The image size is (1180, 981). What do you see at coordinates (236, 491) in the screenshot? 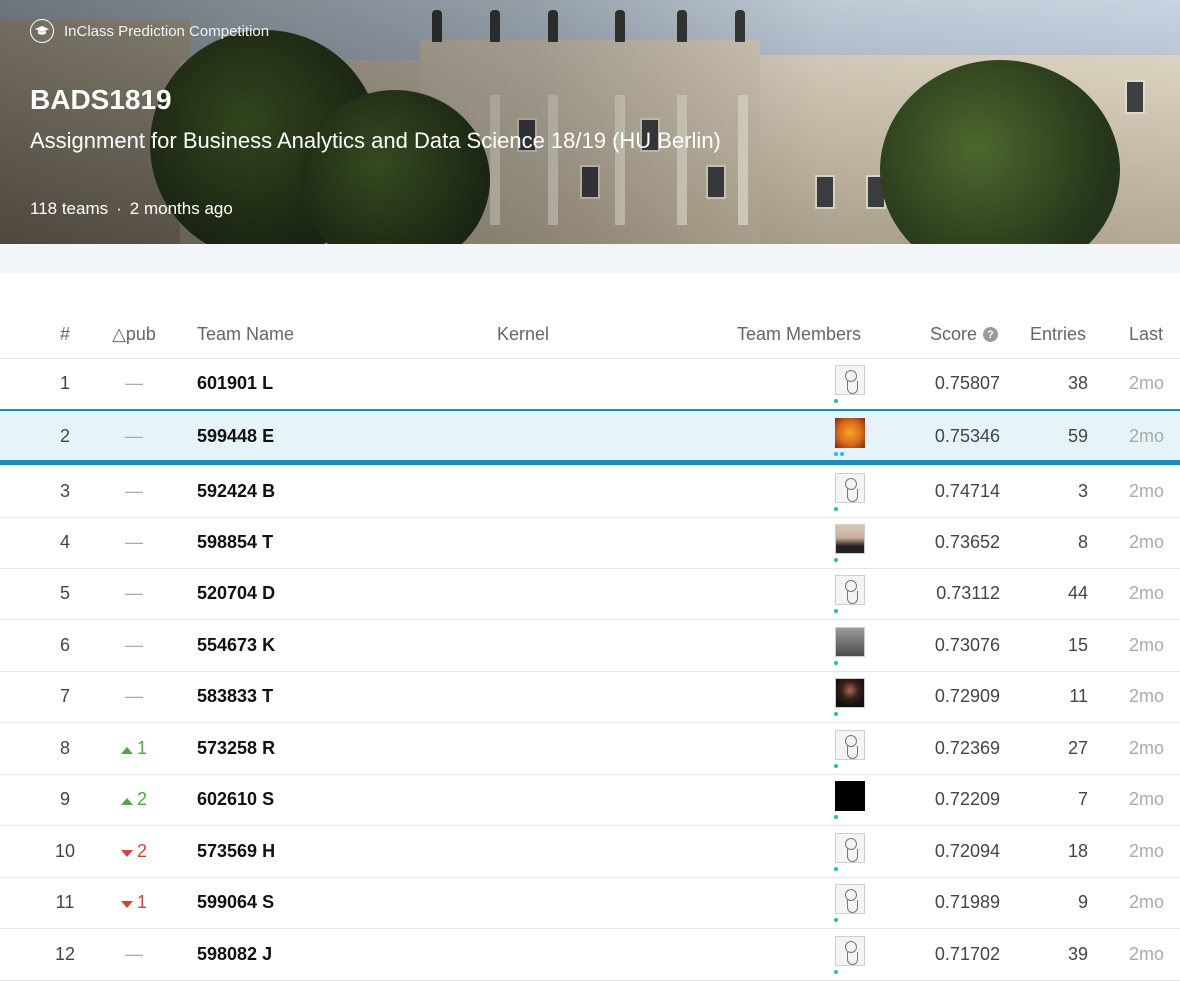
I see `team-name: 592424 B` at bounding box center [236, 491].